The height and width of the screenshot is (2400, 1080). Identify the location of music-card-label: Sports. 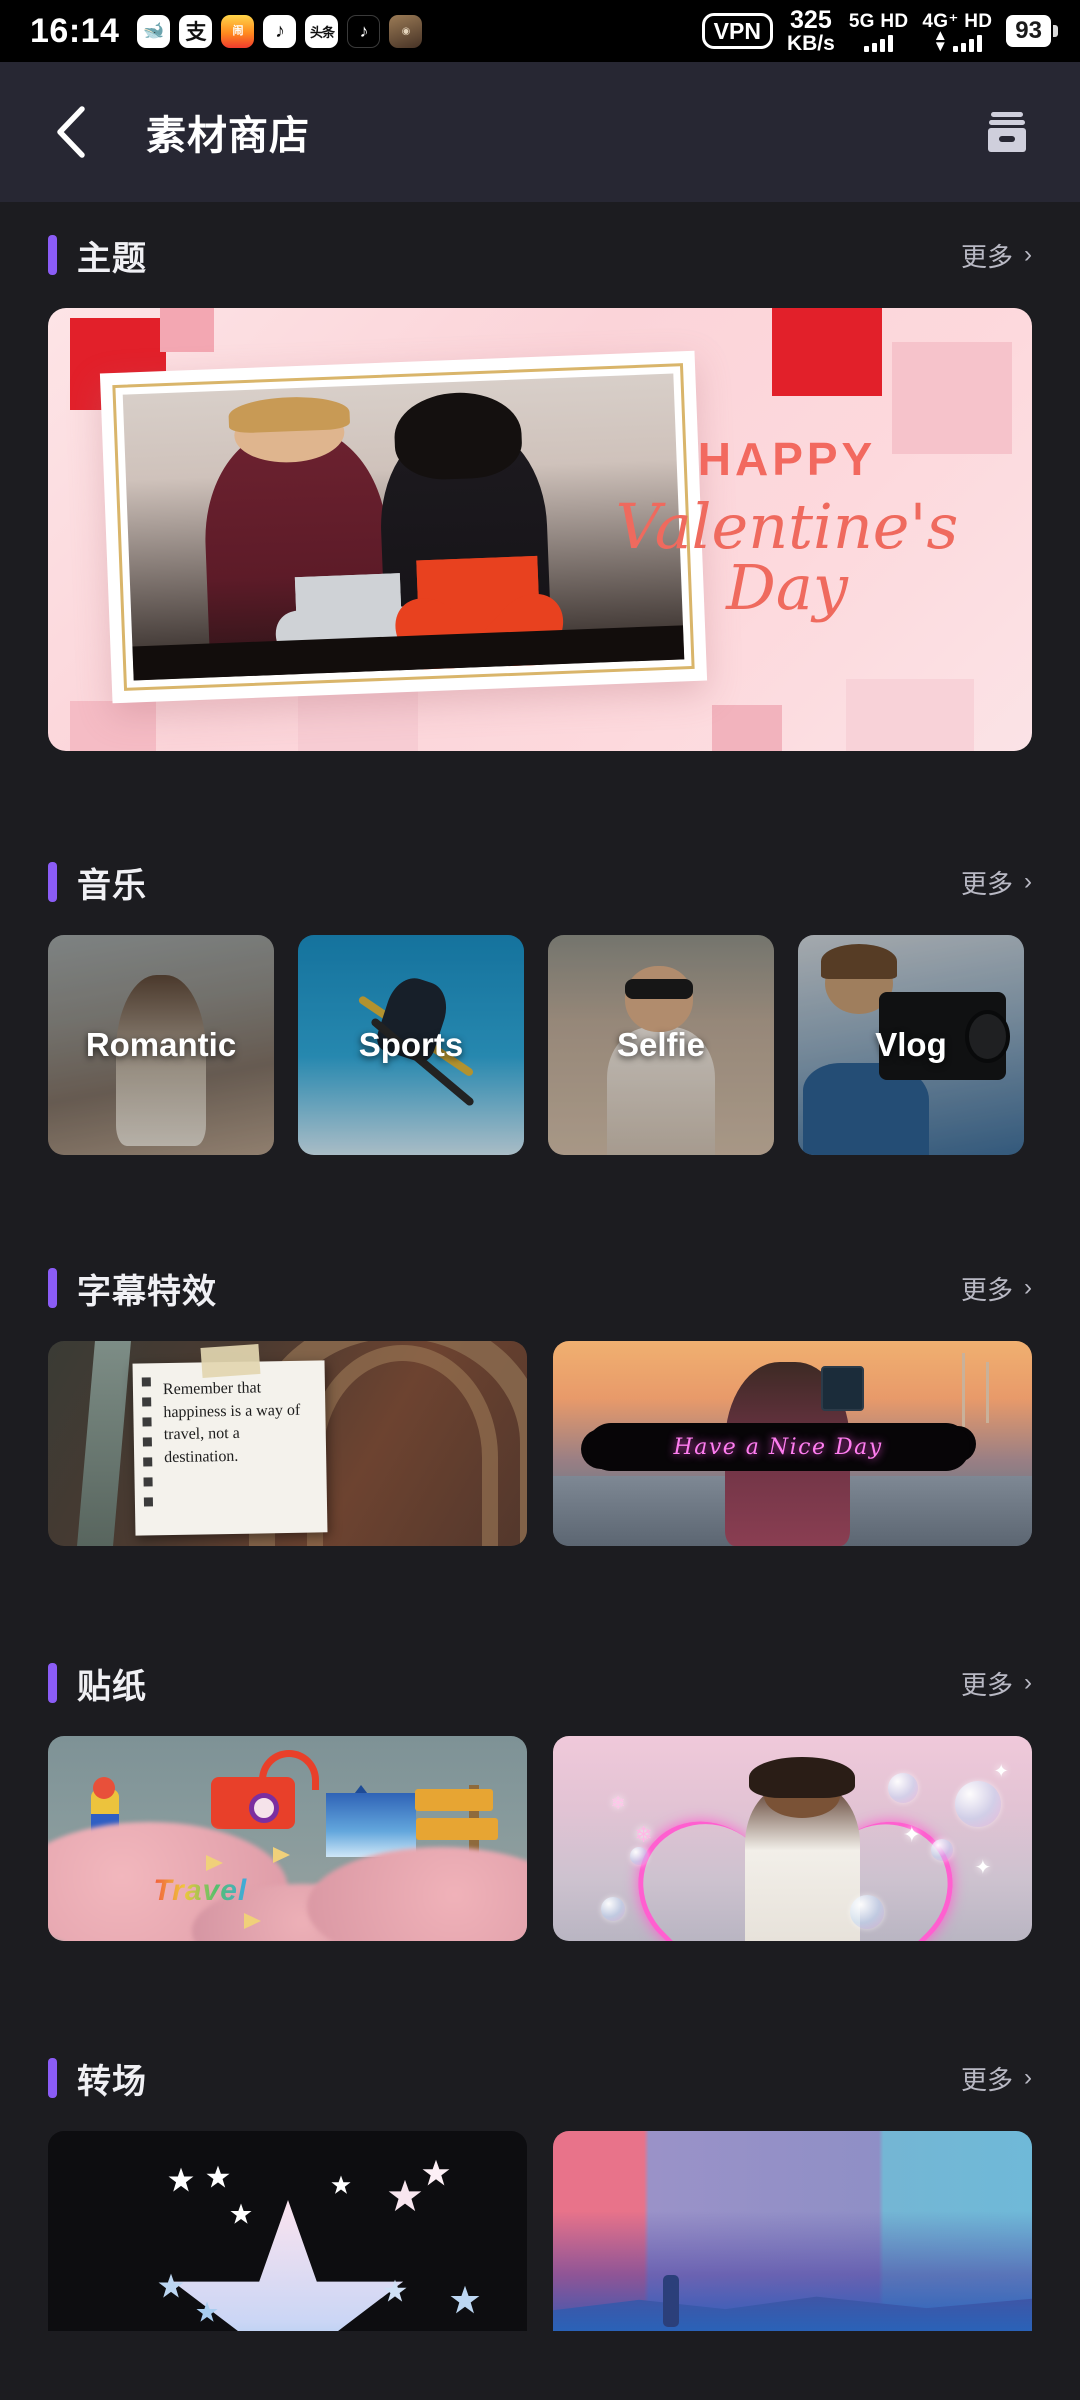
(411, 1044).